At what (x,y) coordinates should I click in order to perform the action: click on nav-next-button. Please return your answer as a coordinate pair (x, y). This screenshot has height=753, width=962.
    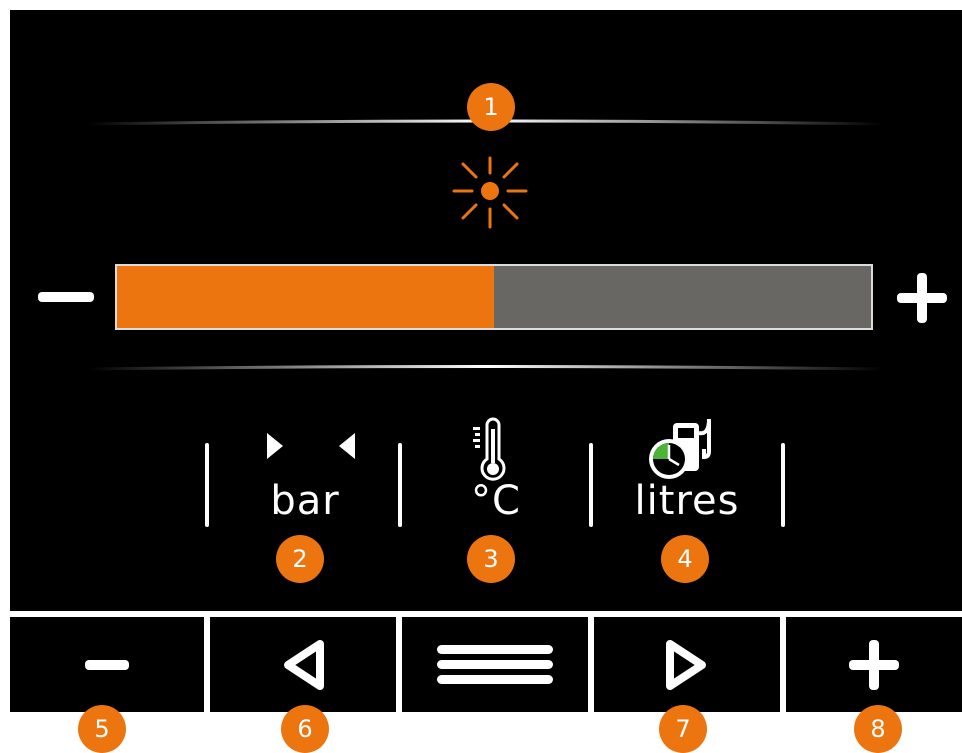
    Looking at the image, I should click on (687, 664).